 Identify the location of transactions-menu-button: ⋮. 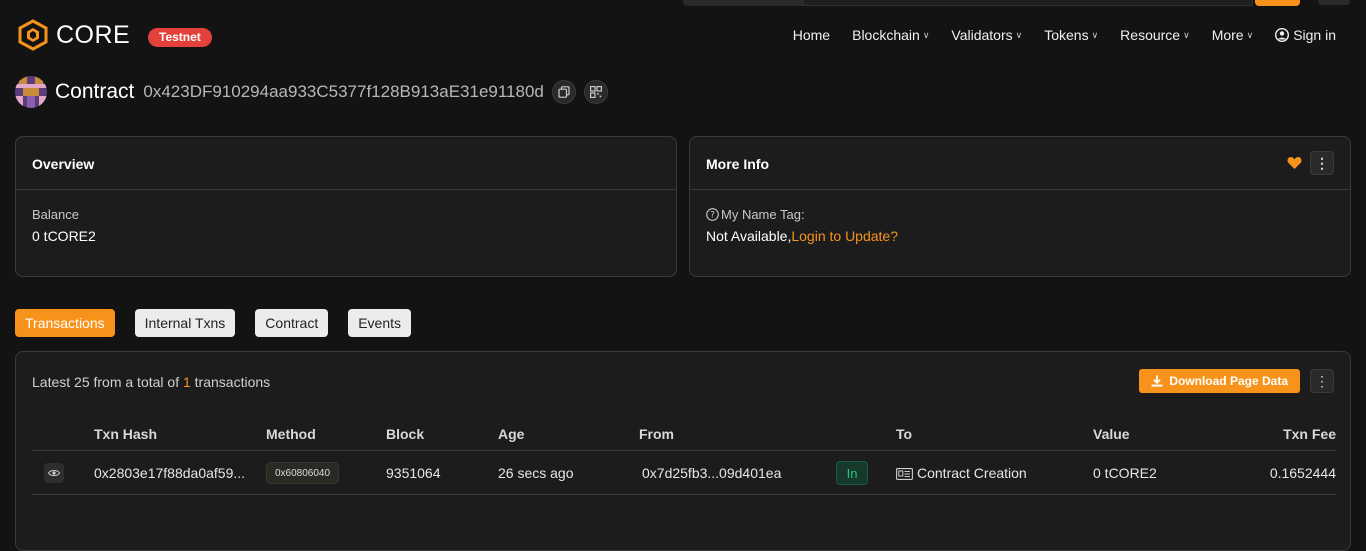
(1322, 381).